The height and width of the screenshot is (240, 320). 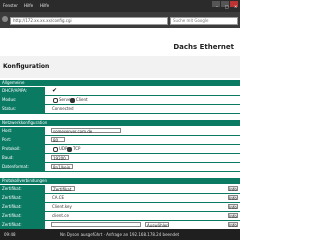 I want to click on row-cert-ca: Zertifikat: CA.CE Info, so click(x=120, y=198).